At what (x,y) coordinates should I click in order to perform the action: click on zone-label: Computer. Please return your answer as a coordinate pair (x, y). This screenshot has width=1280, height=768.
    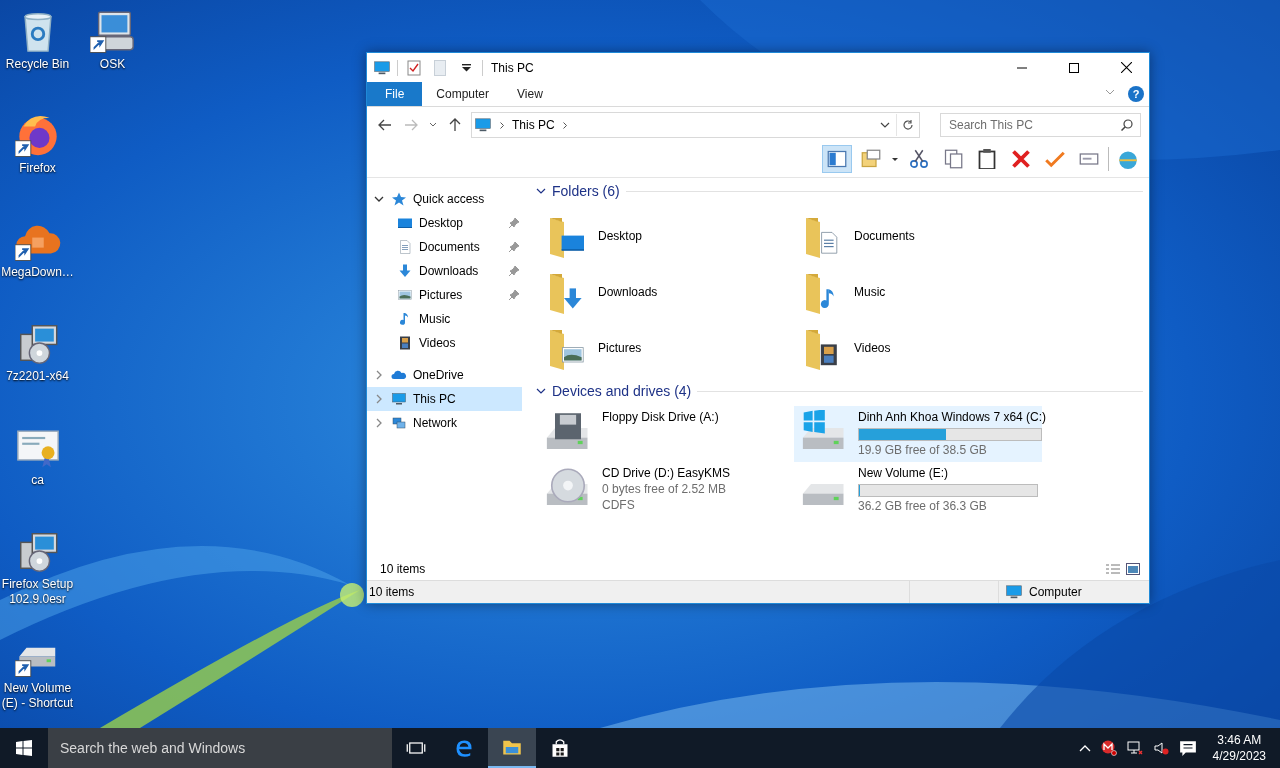
    Looking at the image, I should click on (1055, 592).